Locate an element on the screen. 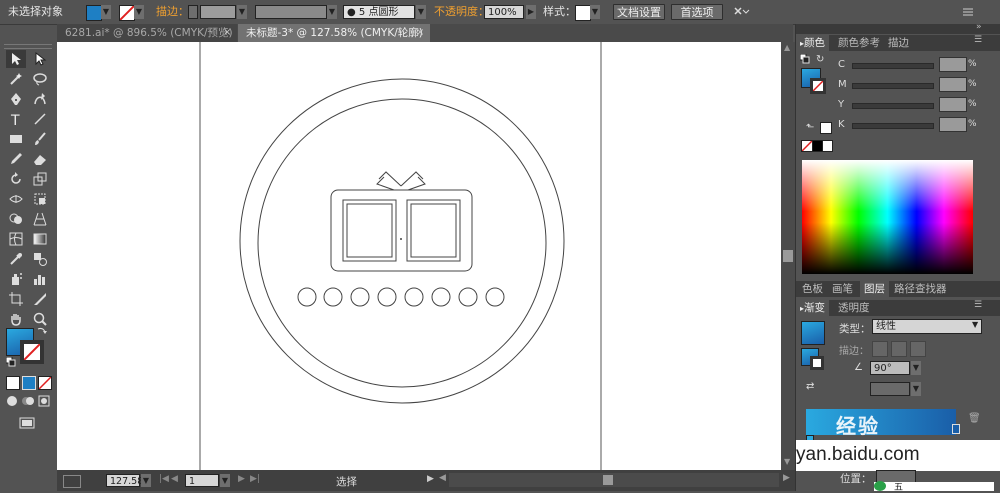 The image size is (1000, 493). style-dropdown: ▼ is located at coordinates (595, 12).